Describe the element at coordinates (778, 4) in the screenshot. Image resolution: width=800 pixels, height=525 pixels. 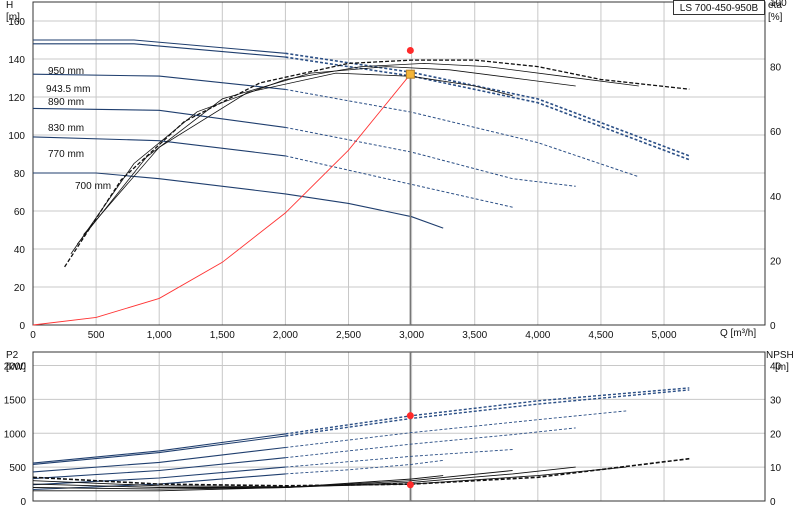
I see `eta-tick-5: 100` at that location.